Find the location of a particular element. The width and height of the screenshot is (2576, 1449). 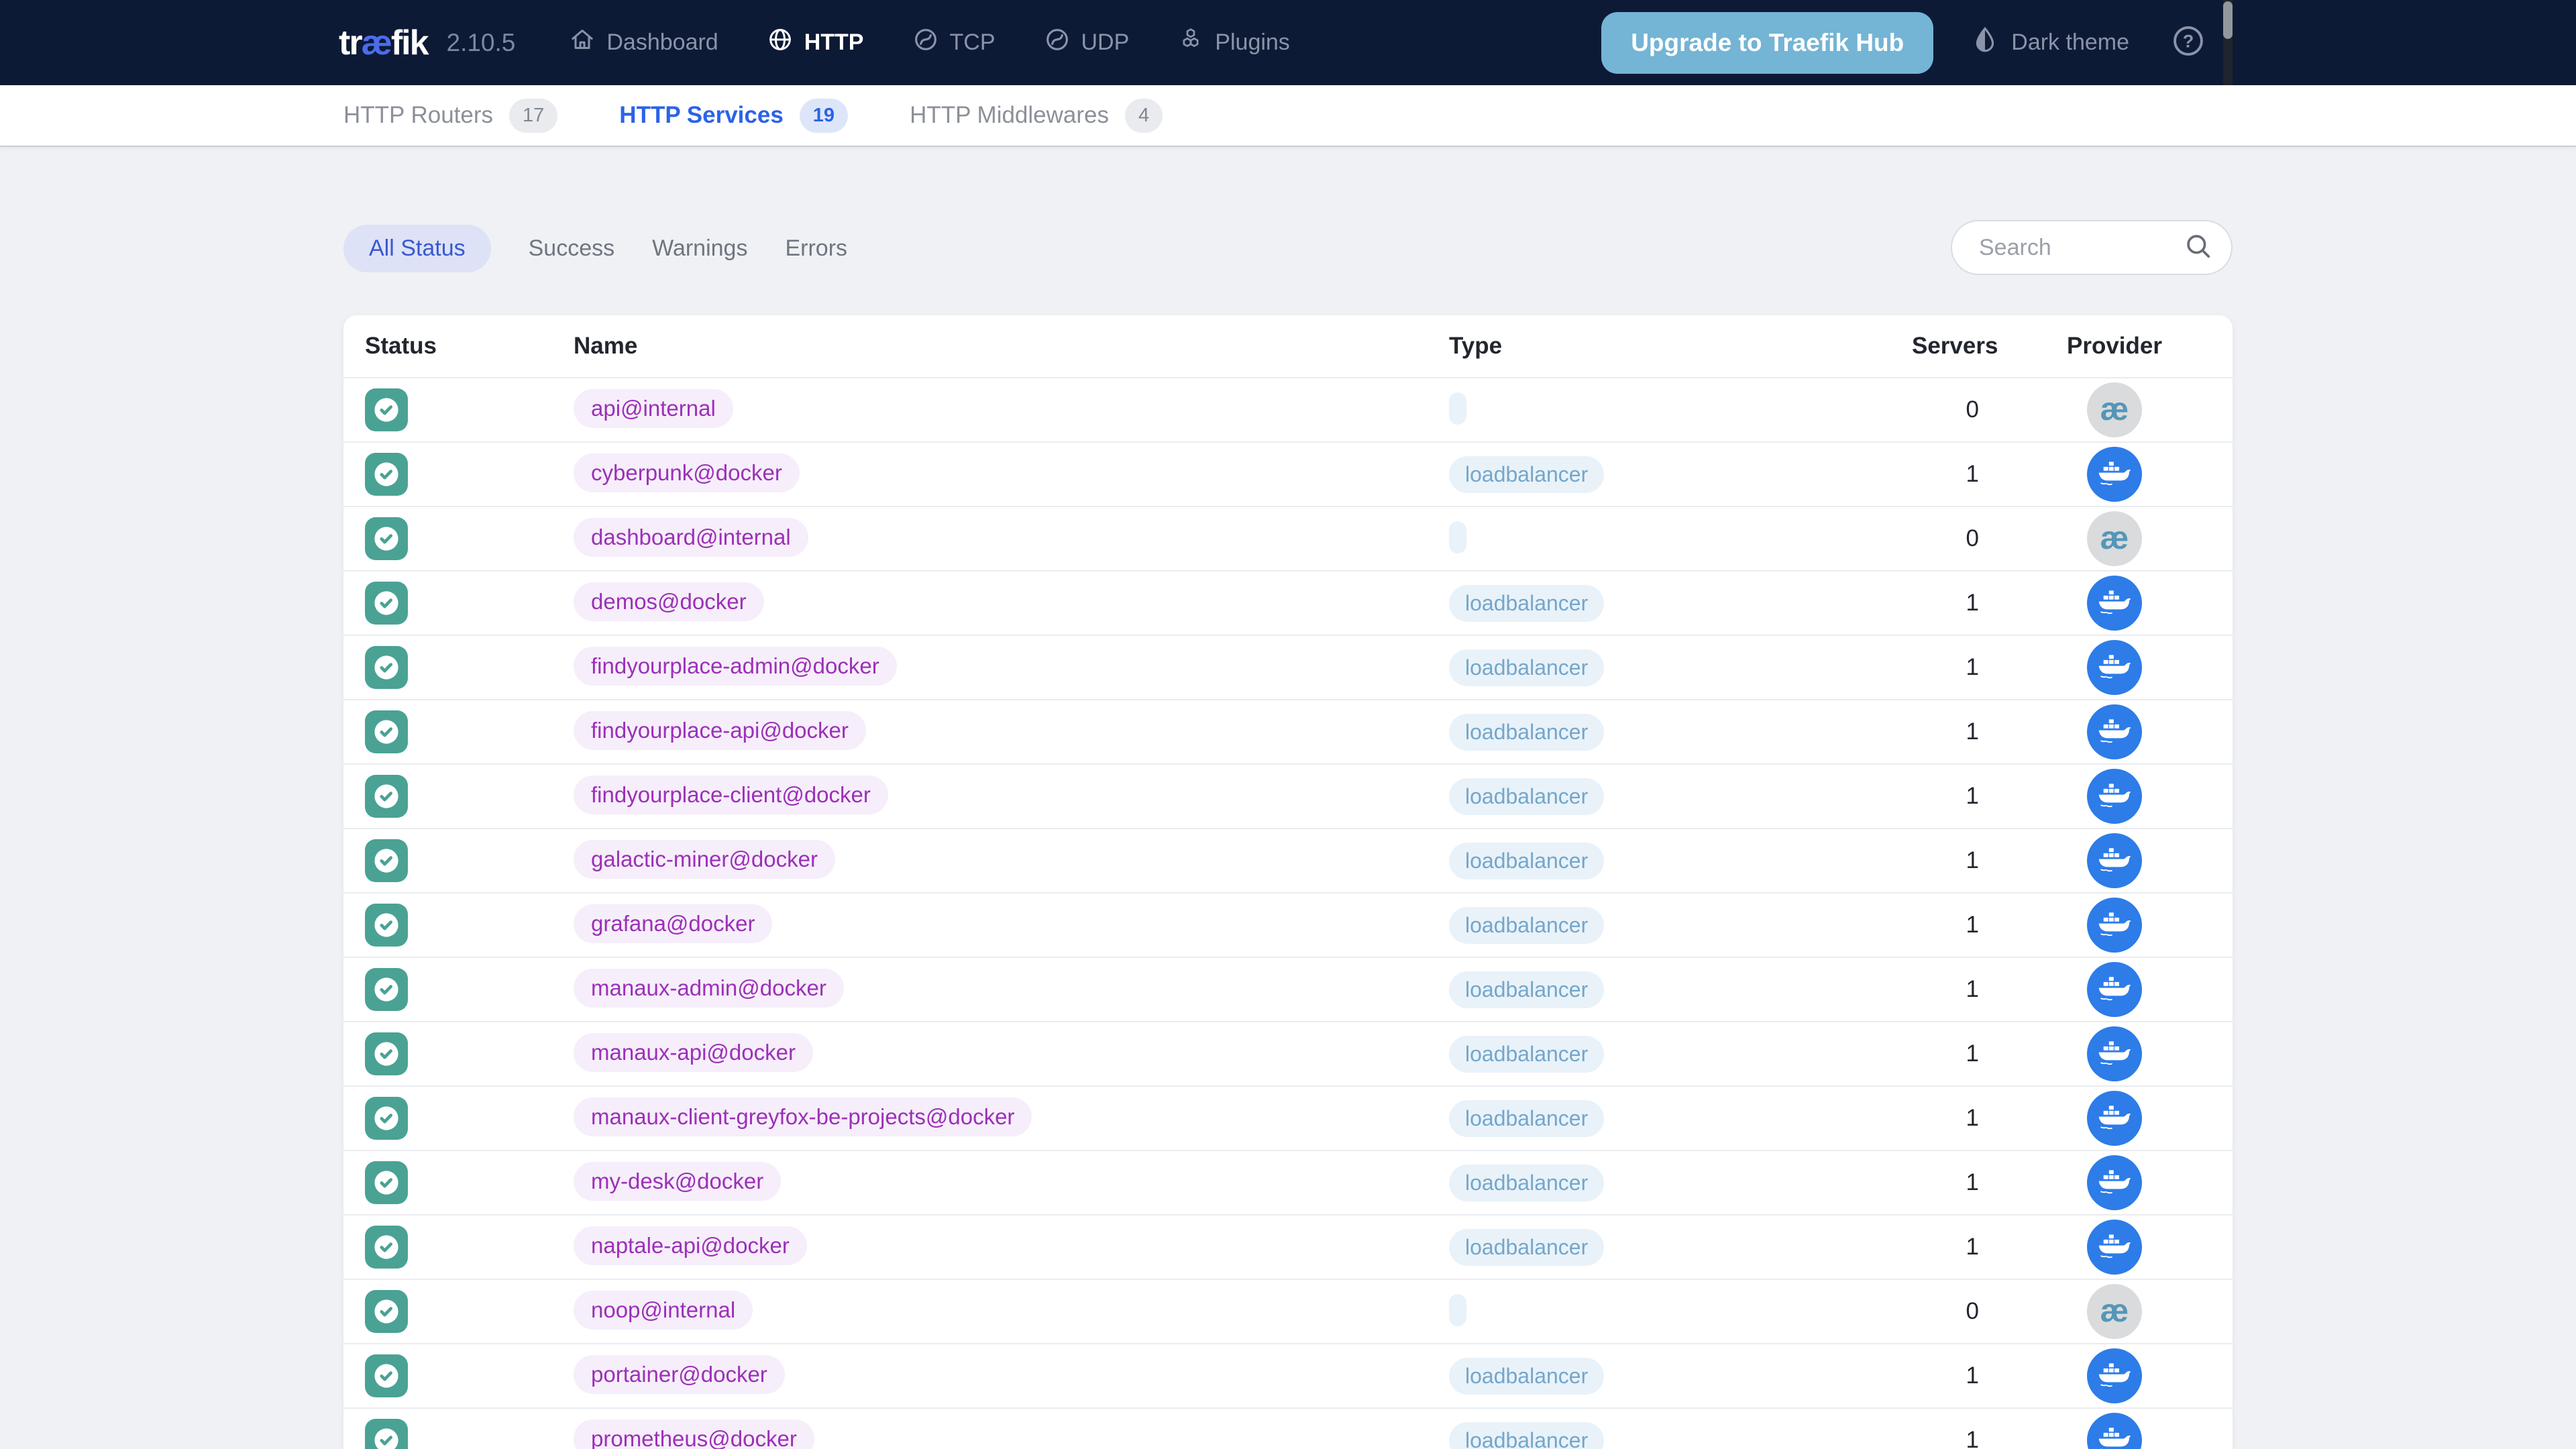

servers-count: 0 is located at coordinates (1972, 409).